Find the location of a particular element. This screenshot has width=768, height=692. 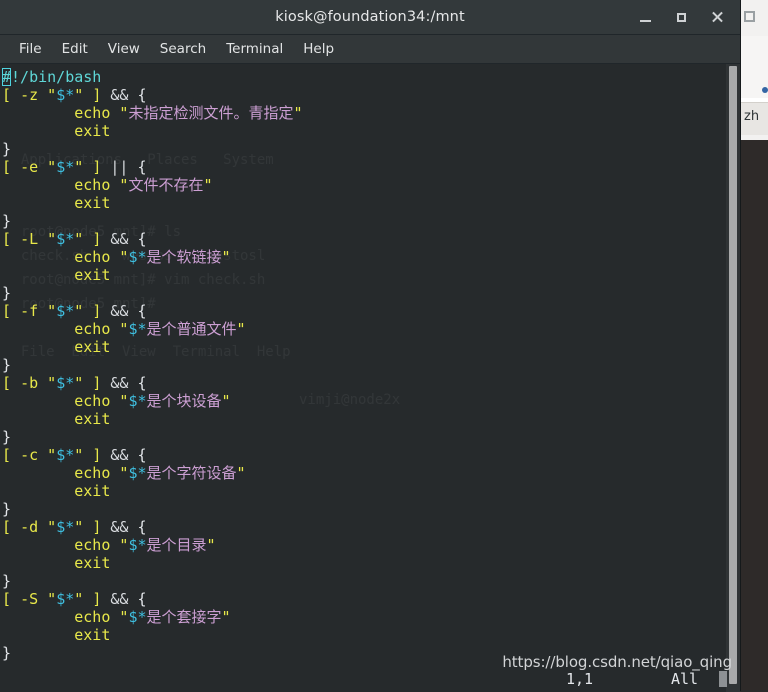

menu-terminal: Terminal is located at coordinates (254, 49).